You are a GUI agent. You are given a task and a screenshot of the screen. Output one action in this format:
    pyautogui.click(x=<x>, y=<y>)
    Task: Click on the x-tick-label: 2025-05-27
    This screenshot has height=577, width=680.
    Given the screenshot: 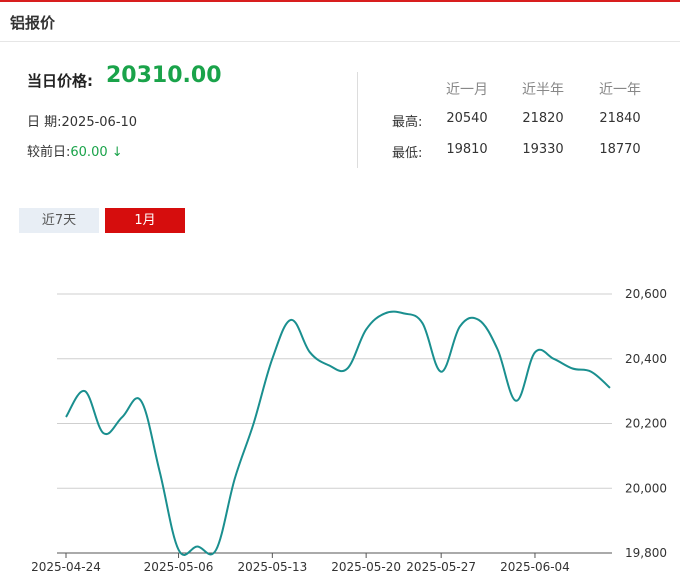 What is the action you would take?
    pyautogui.click(x=441, y=567)
    